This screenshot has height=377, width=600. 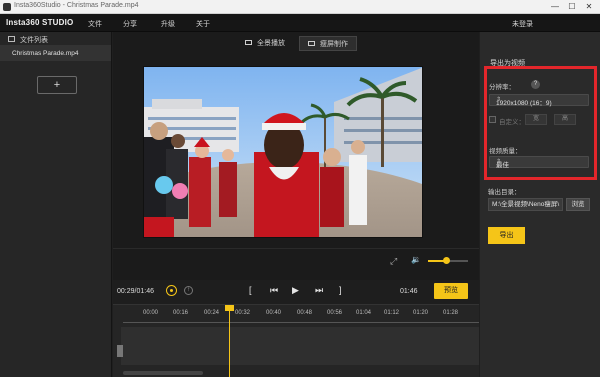 What do you see at coordinates (40, 22) in the screenshot?
I see `app-brand: Insta360 STUDIO` at bounding box center [40, 22].